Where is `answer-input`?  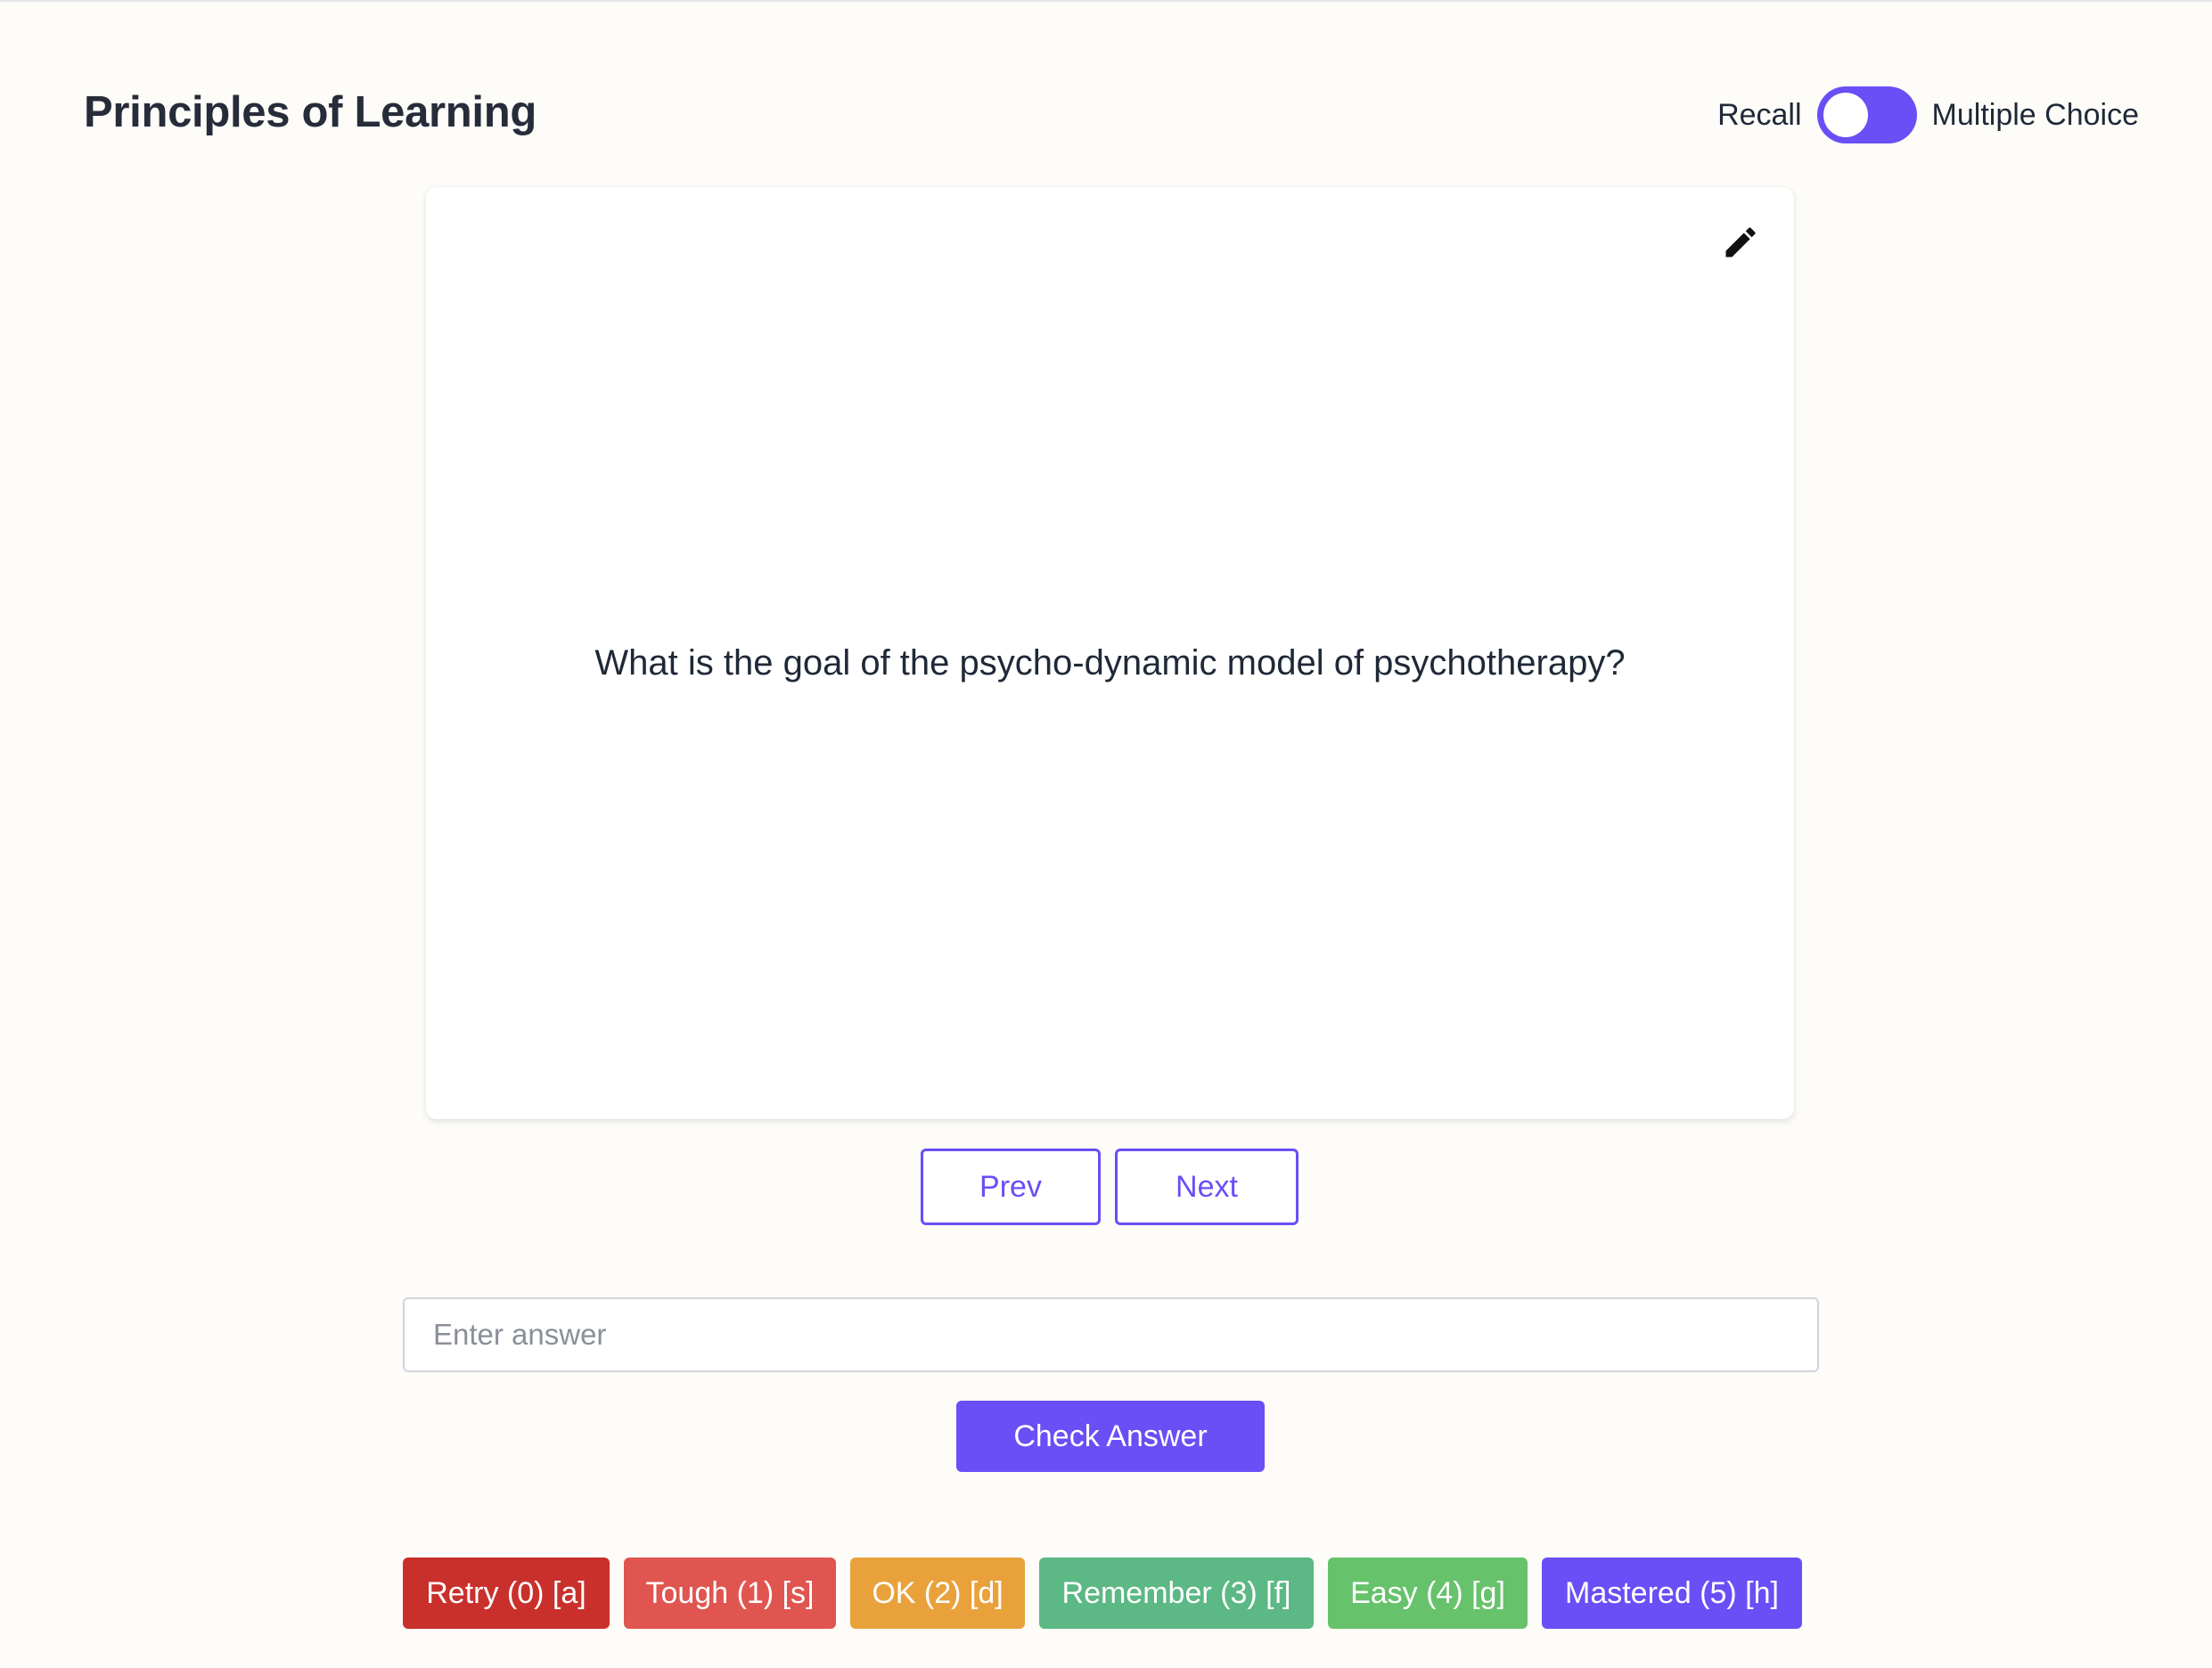
answer-input is located at coordinates (1111, 1334).